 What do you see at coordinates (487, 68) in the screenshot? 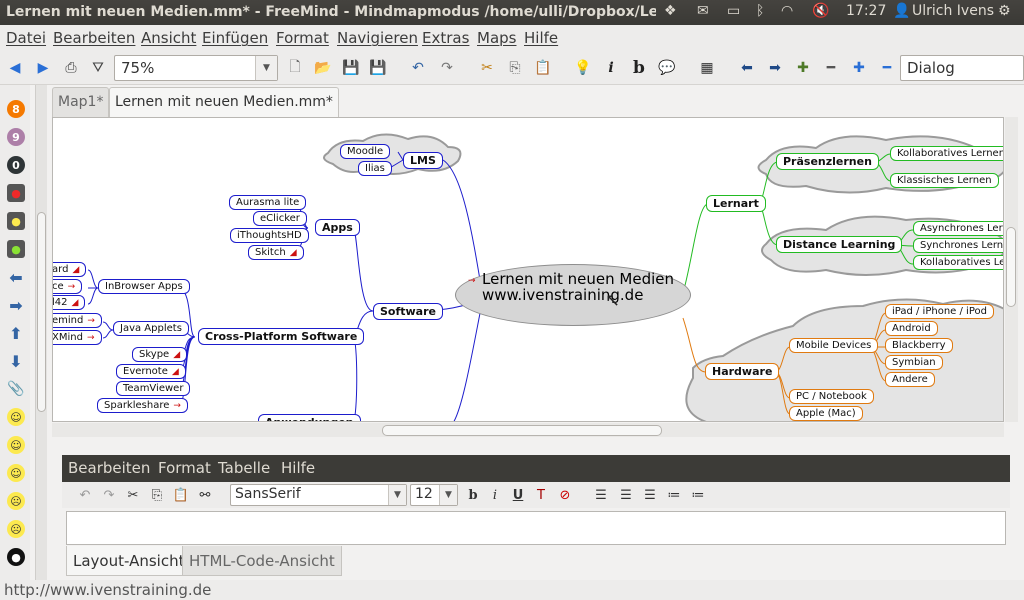
I see `cut-icon: ✂` at bounding box center [487, 68].